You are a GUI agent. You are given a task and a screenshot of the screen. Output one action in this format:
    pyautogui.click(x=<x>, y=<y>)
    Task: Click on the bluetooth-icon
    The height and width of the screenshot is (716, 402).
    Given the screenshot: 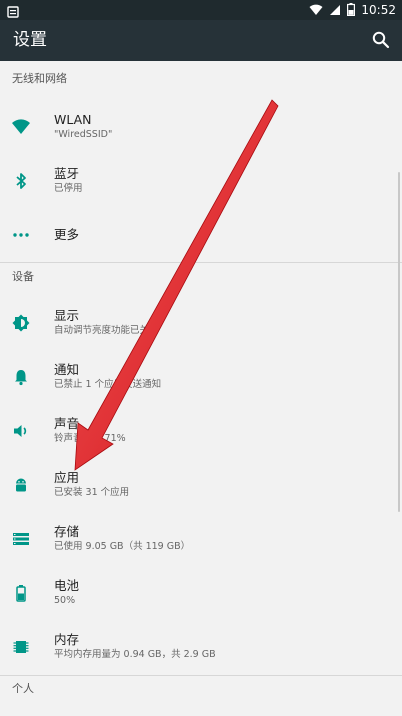 What is the action you would take?
    pyautogui.click(x=21, y=181)
    